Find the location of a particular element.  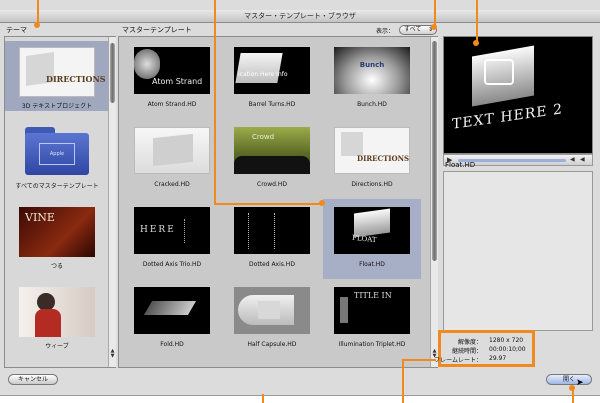

template-dotted-axis-trio: HERE Dotted Axis Trio.HD is located at coordinates (172, 239).